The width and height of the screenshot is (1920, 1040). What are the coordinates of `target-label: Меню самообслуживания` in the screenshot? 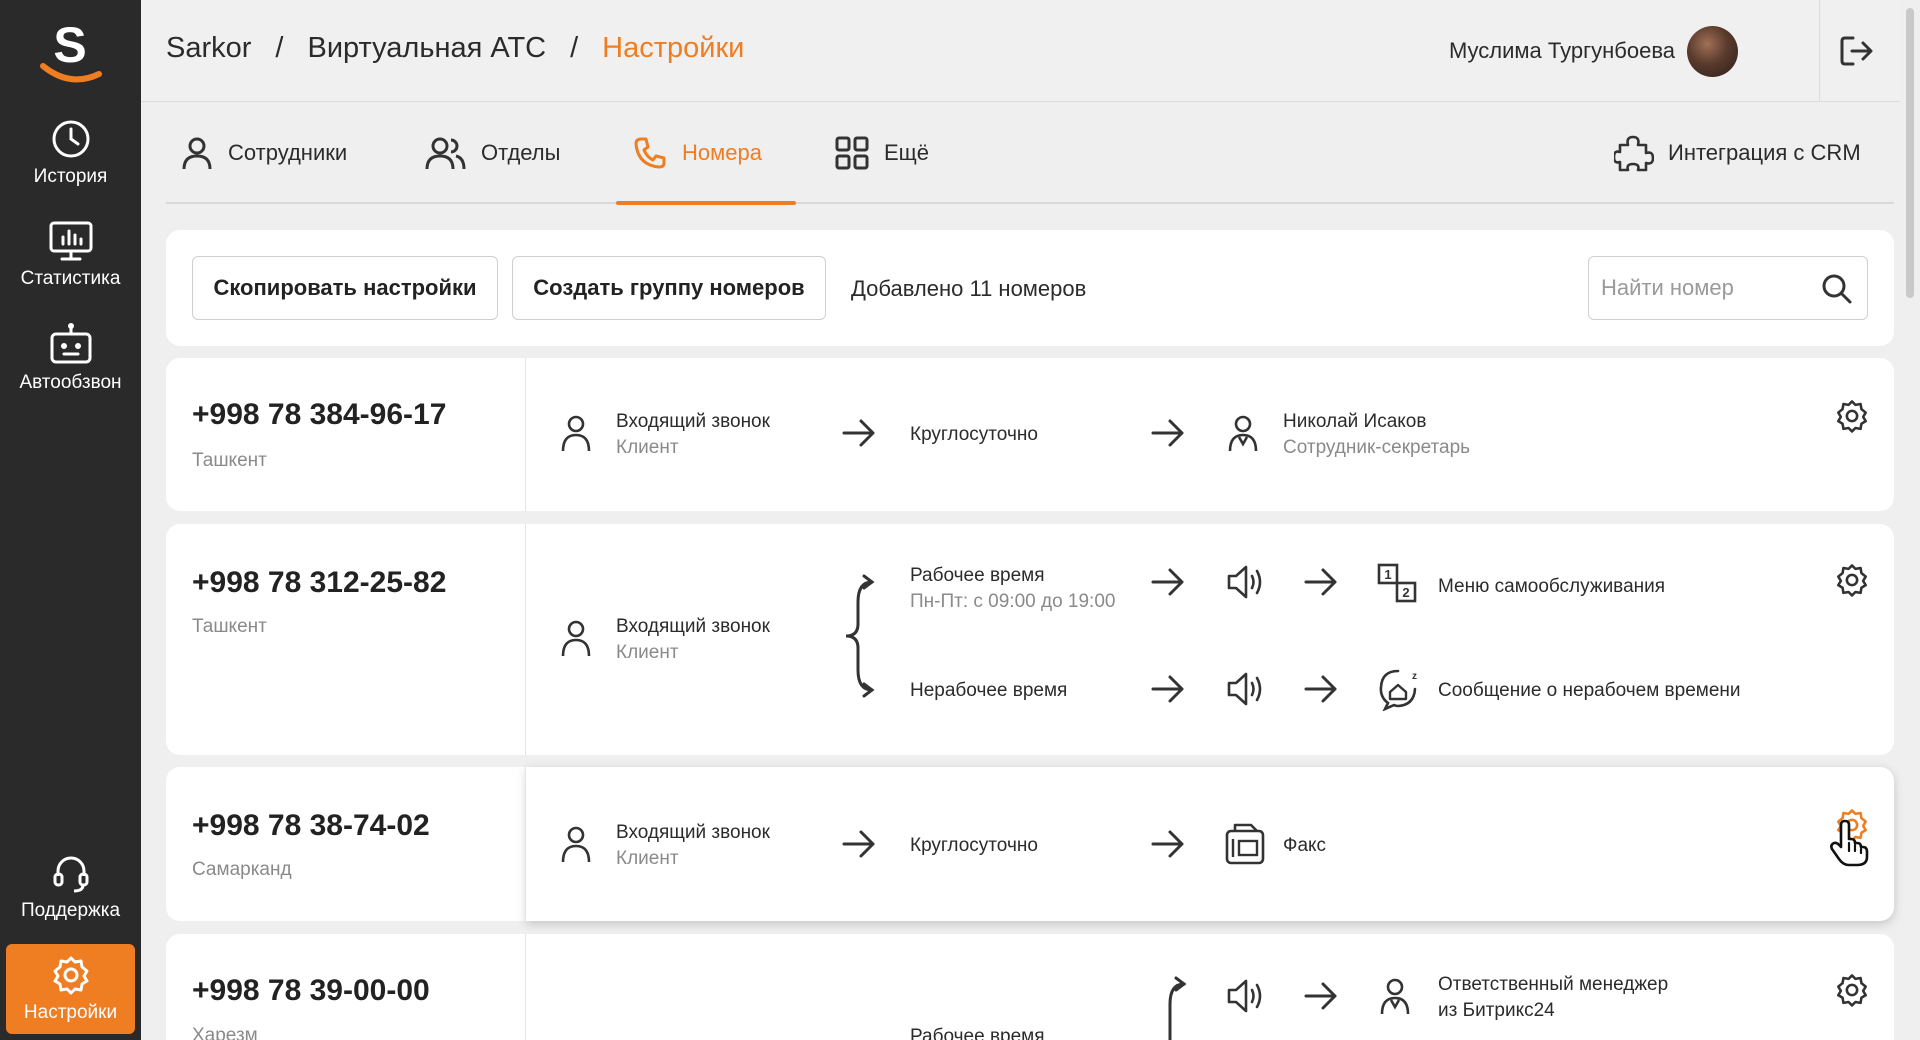 It's located at (1552, 586).